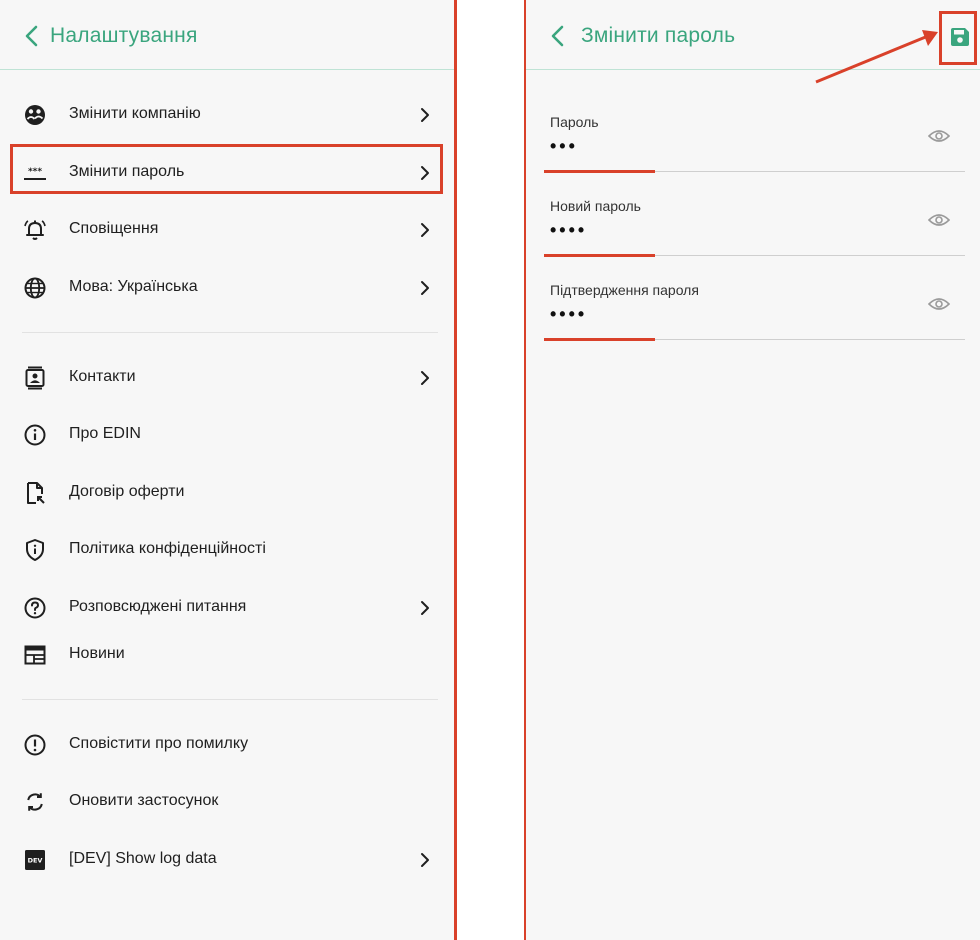 The width and height of the screenshot is (980, 940). I want to click on annotation-arrow, so click(876, 57).